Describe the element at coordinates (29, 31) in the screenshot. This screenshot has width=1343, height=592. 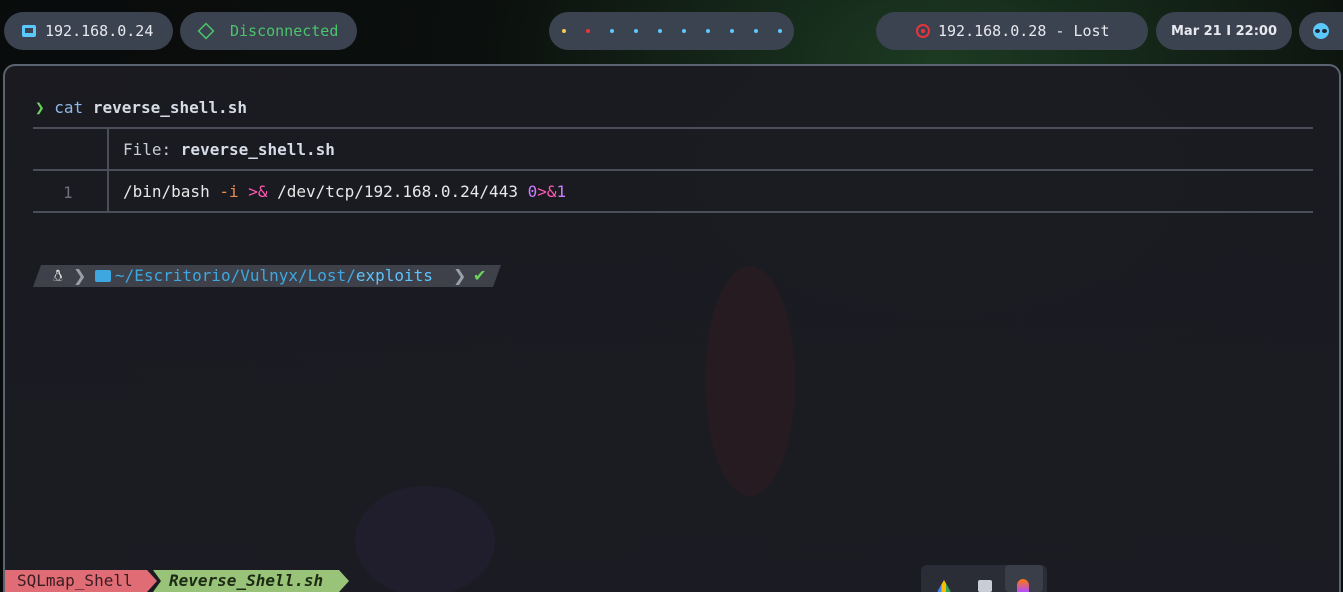
I see `monitor-icon` at that location.